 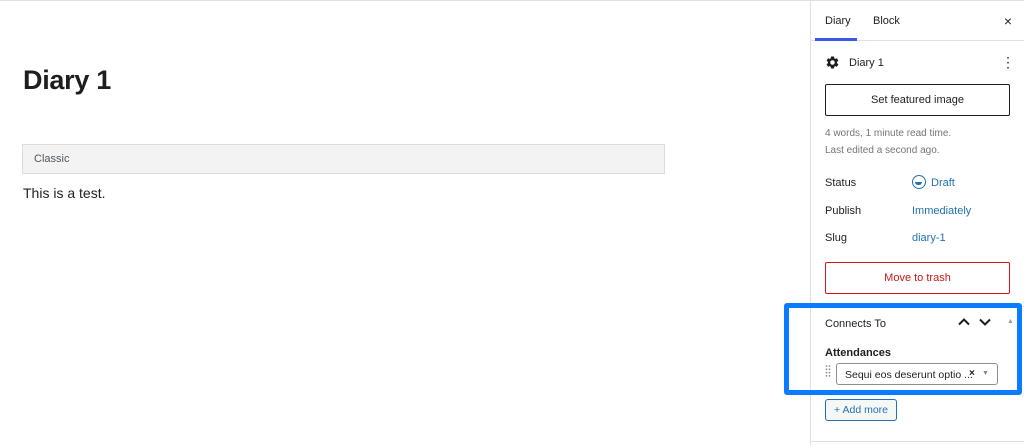 What do you see at coordinates (886, 21) in the screenshot?
I see `tab-block: Block` at bounding box center [886, 21].